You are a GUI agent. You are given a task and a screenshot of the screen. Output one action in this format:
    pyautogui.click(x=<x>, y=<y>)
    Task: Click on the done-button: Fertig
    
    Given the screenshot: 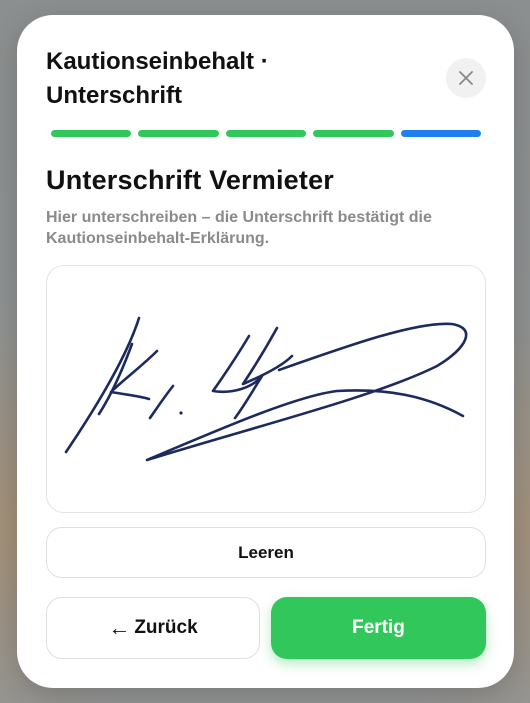 What is the action you would take?
    pyautogui.click(x=378, y=628)
    